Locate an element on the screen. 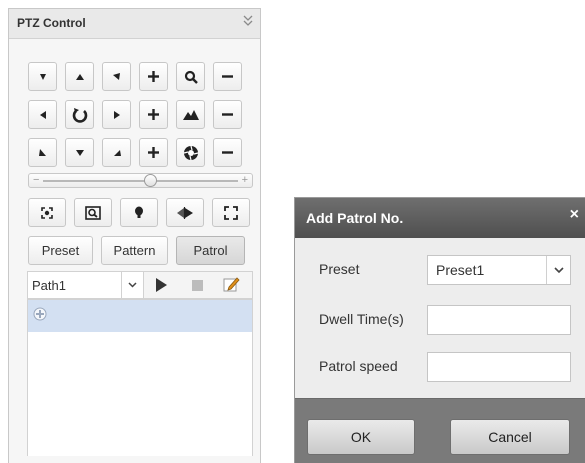 The width and height of the screenshot is (585, 463). zoom-in-icon is located at coordinates (153, 76).